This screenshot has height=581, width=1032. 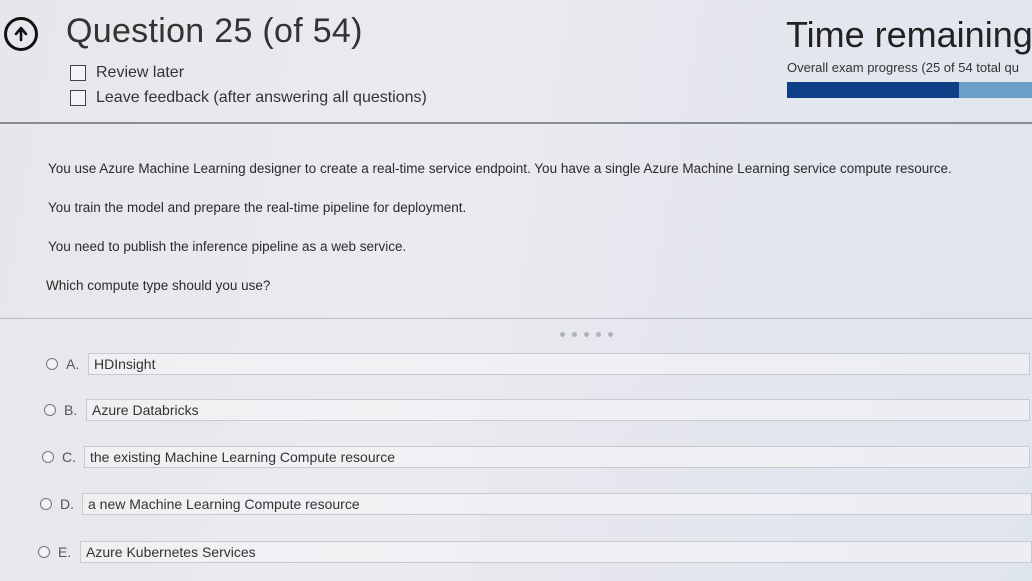 I want to click on option-text: HDInsight, so click(x=559, y=364).